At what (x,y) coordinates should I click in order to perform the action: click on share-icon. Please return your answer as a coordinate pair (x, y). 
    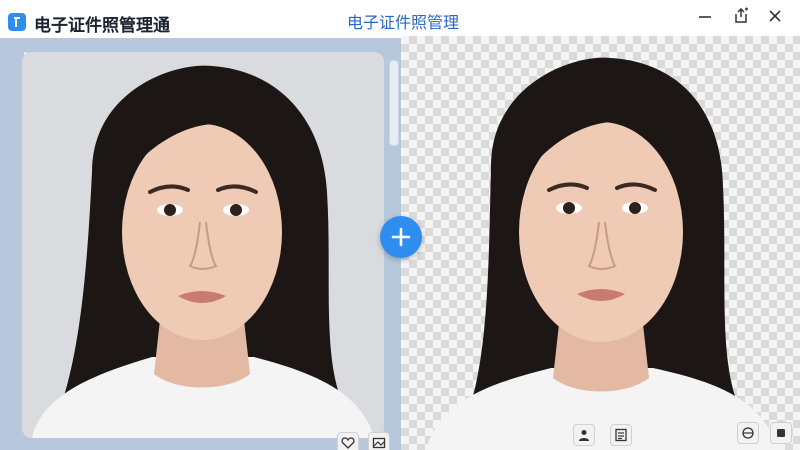
    Looking at the image, I should click on (741, 15).